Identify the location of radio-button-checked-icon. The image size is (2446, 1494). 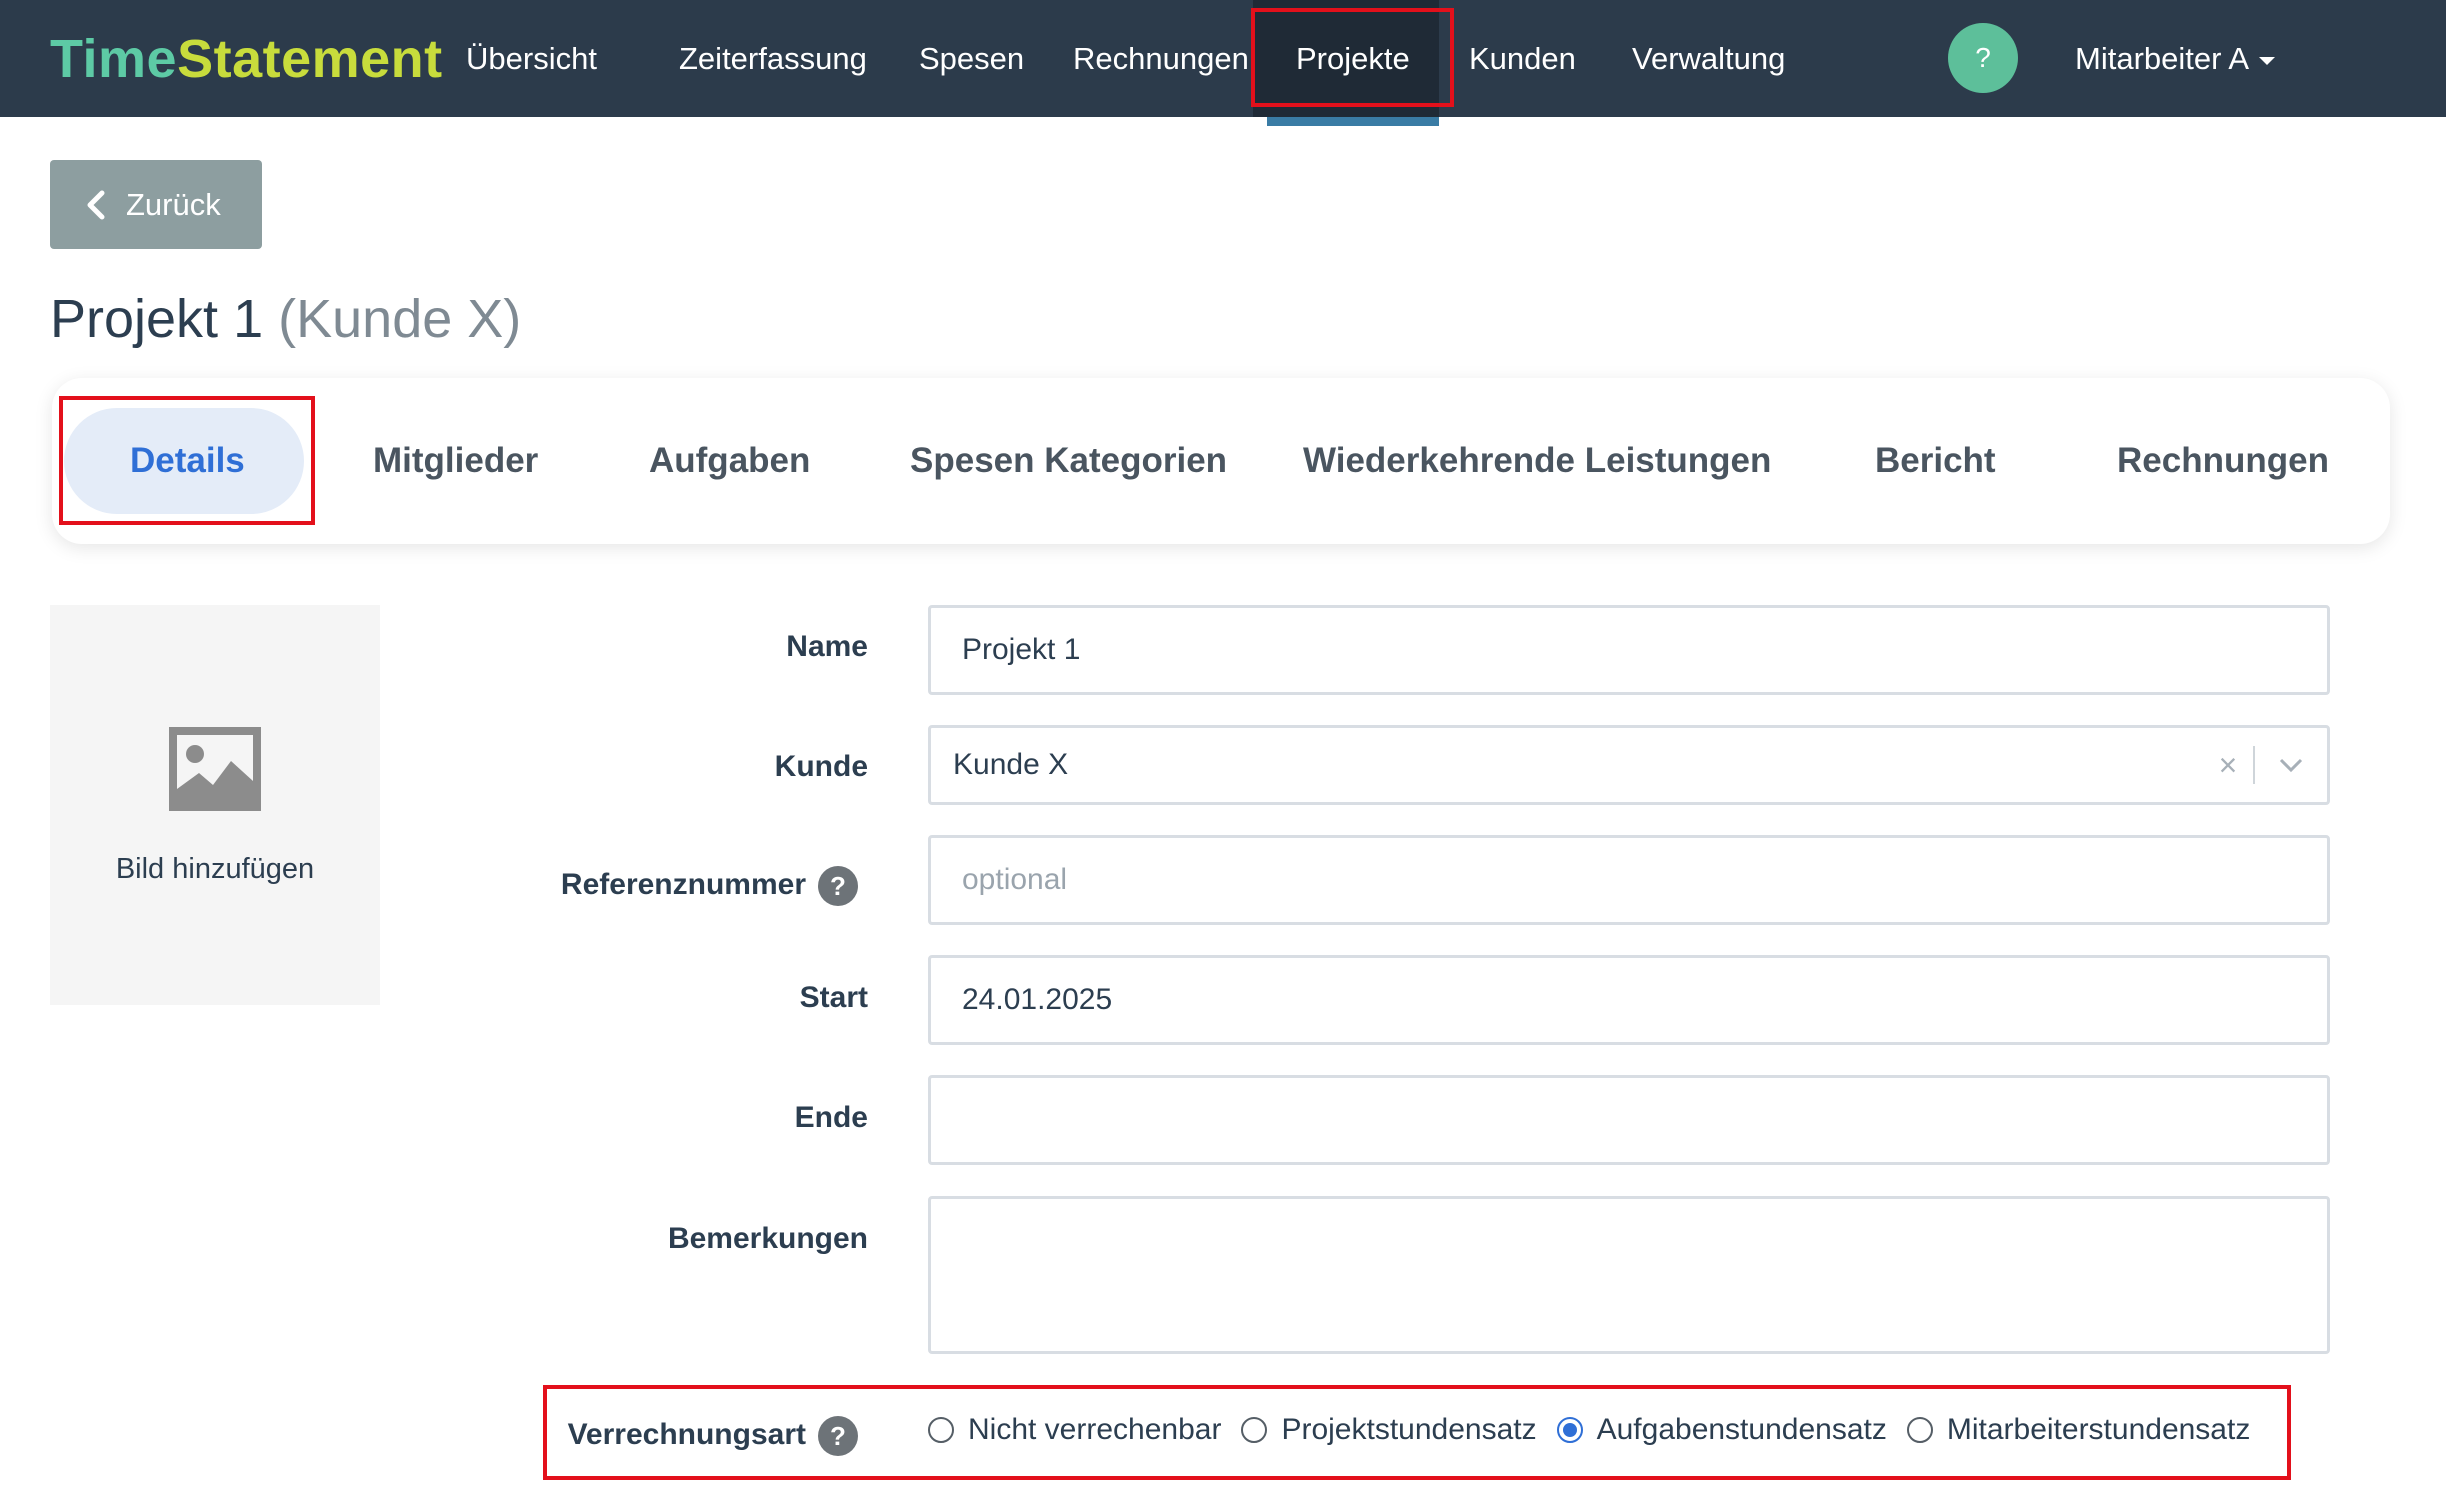
(1569, 1430).